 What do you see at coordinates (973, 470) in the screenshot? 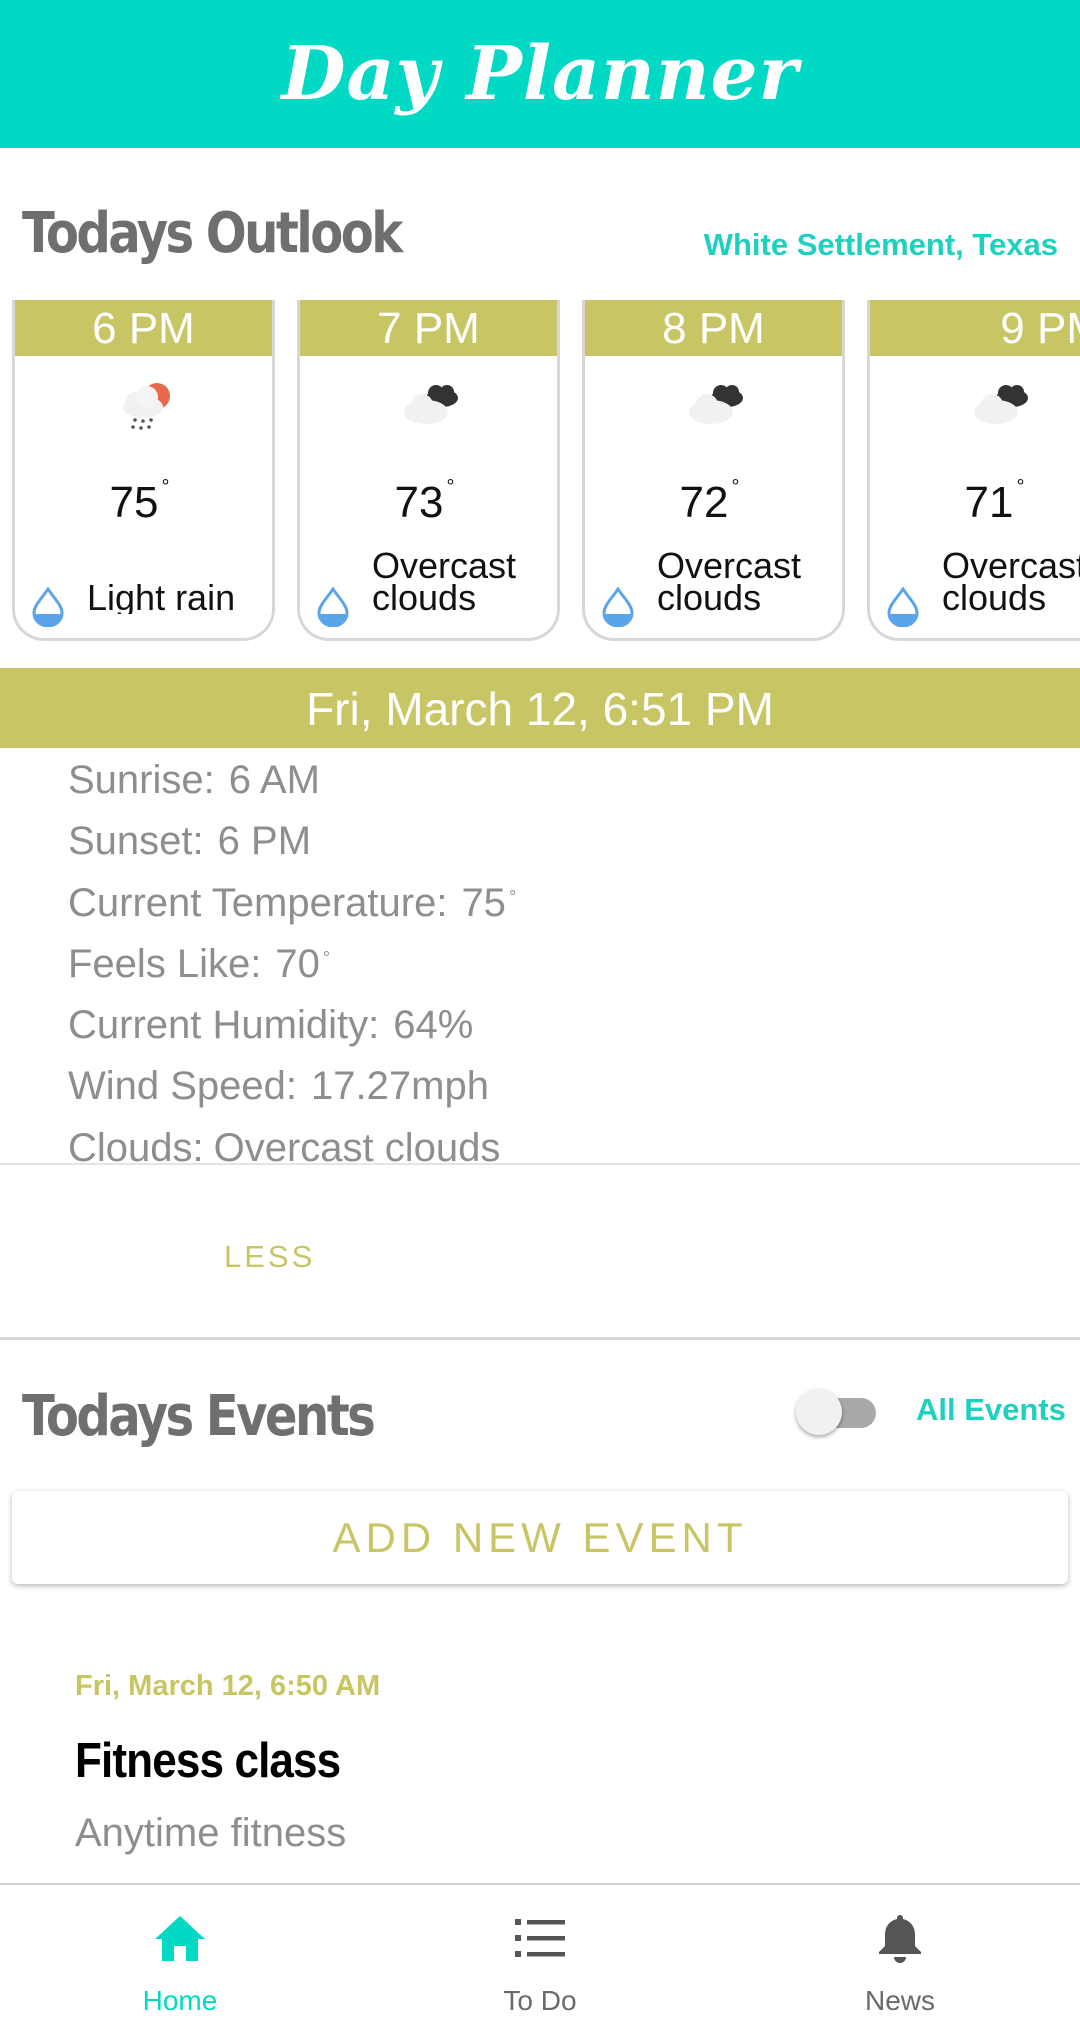
I see `hour-card: 9 PM 71° Overcastclouds` at bounding box center [973, 470].